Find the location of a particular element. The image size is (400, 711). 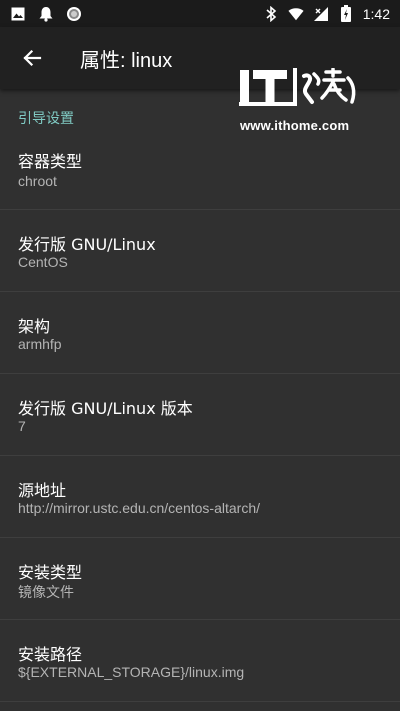

back-button is located at coordinates (32, 58).